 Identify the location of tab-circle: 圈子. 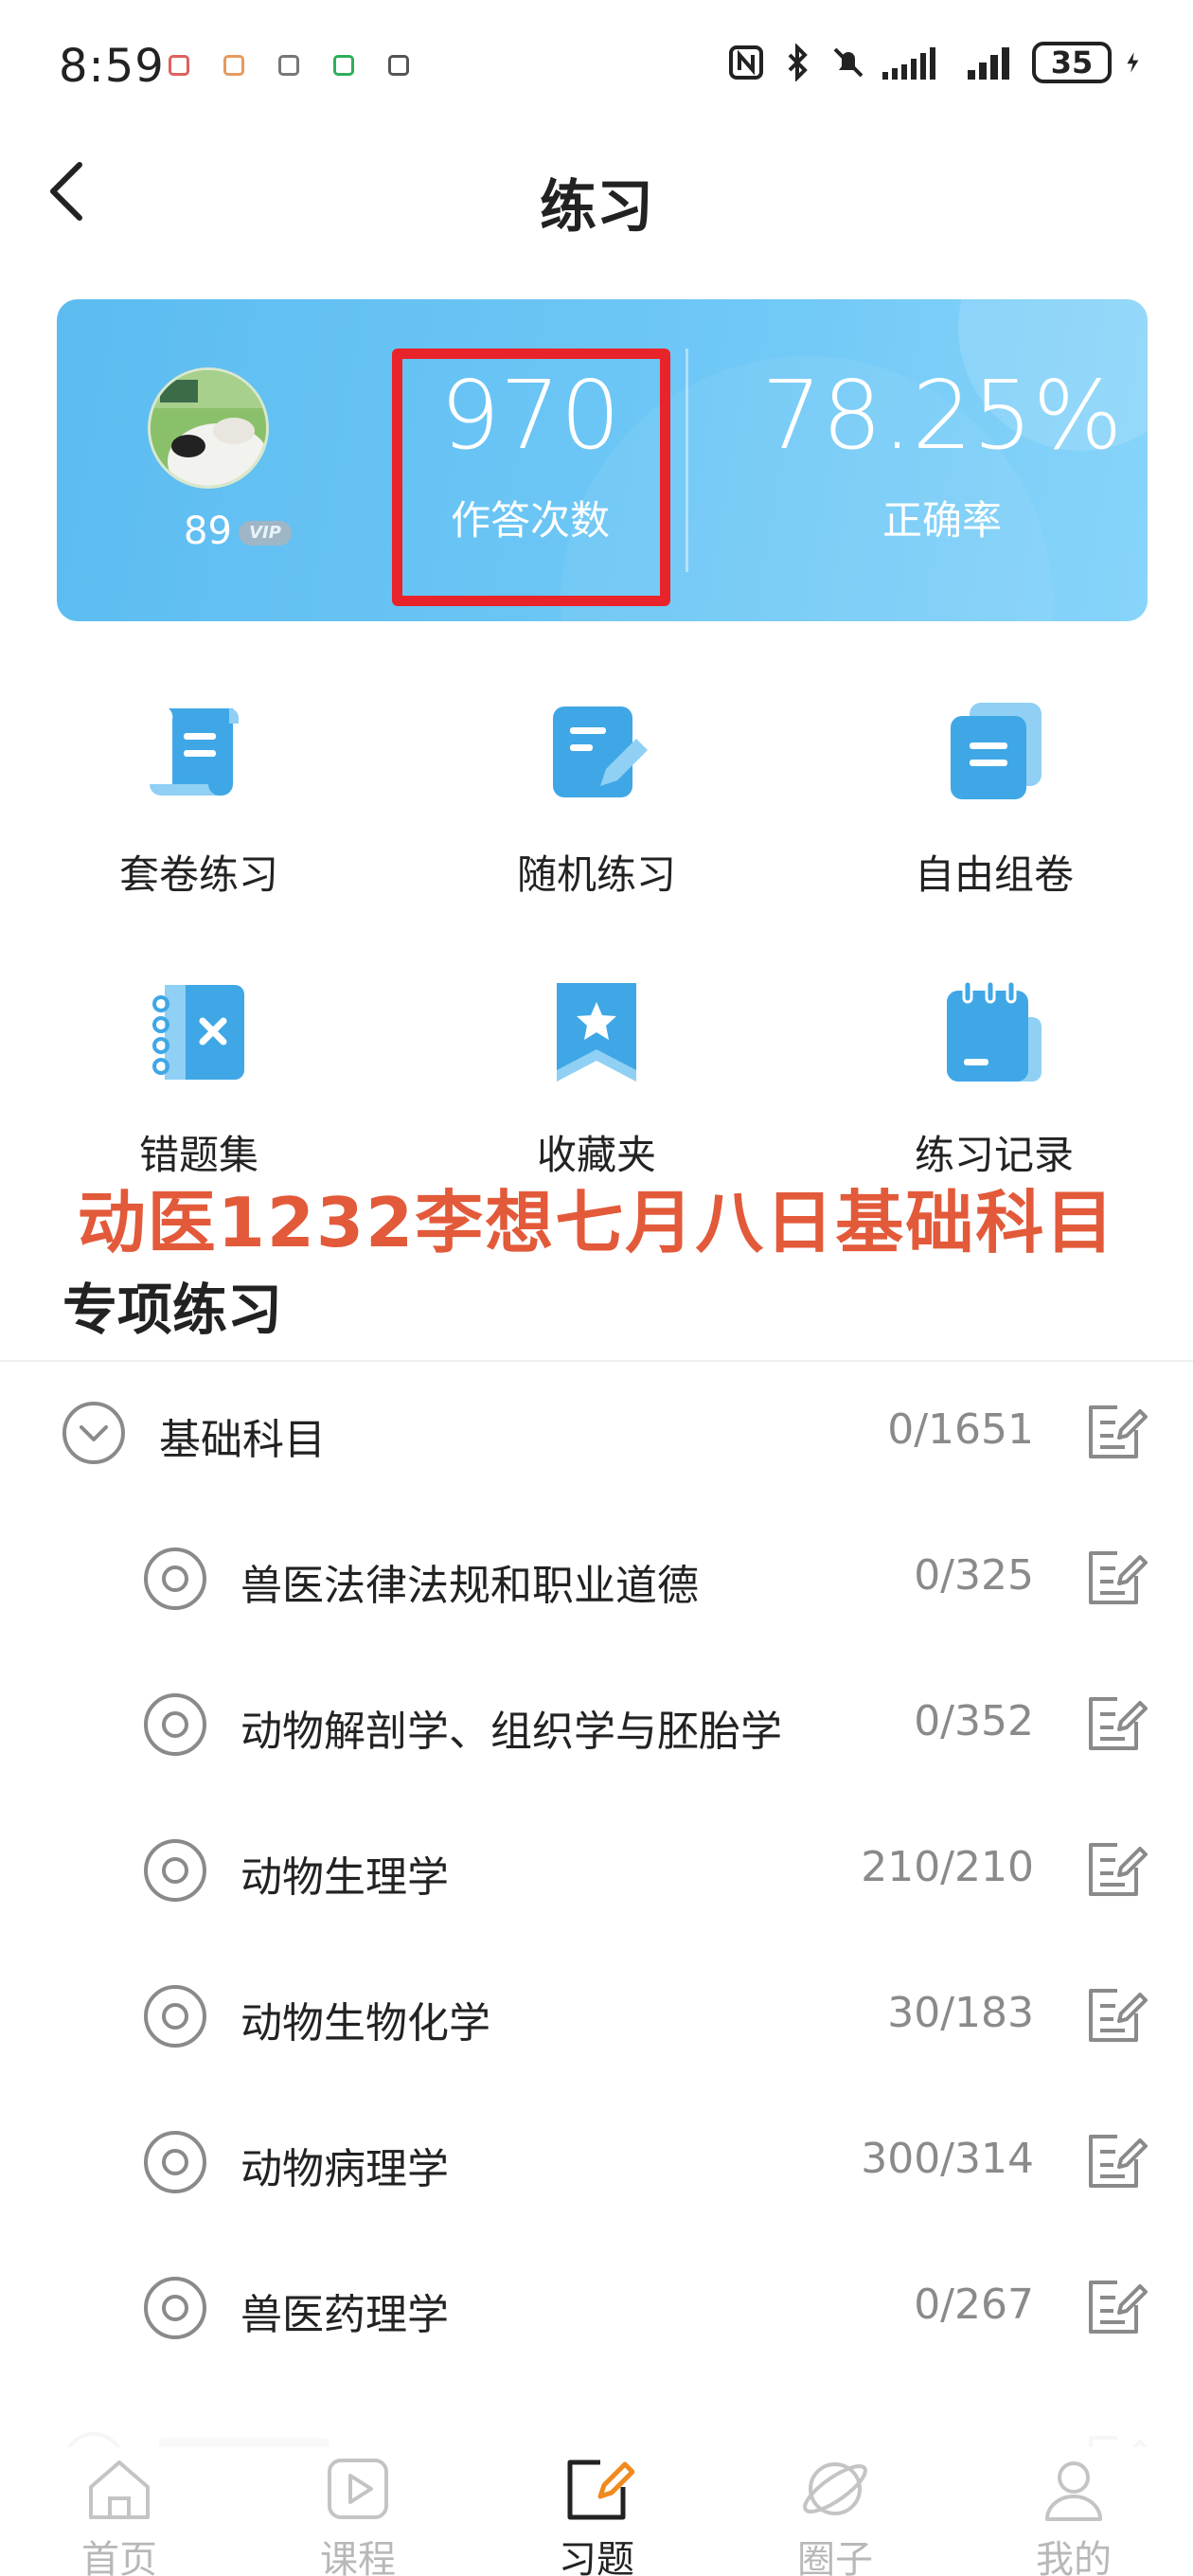
(835, 2507).